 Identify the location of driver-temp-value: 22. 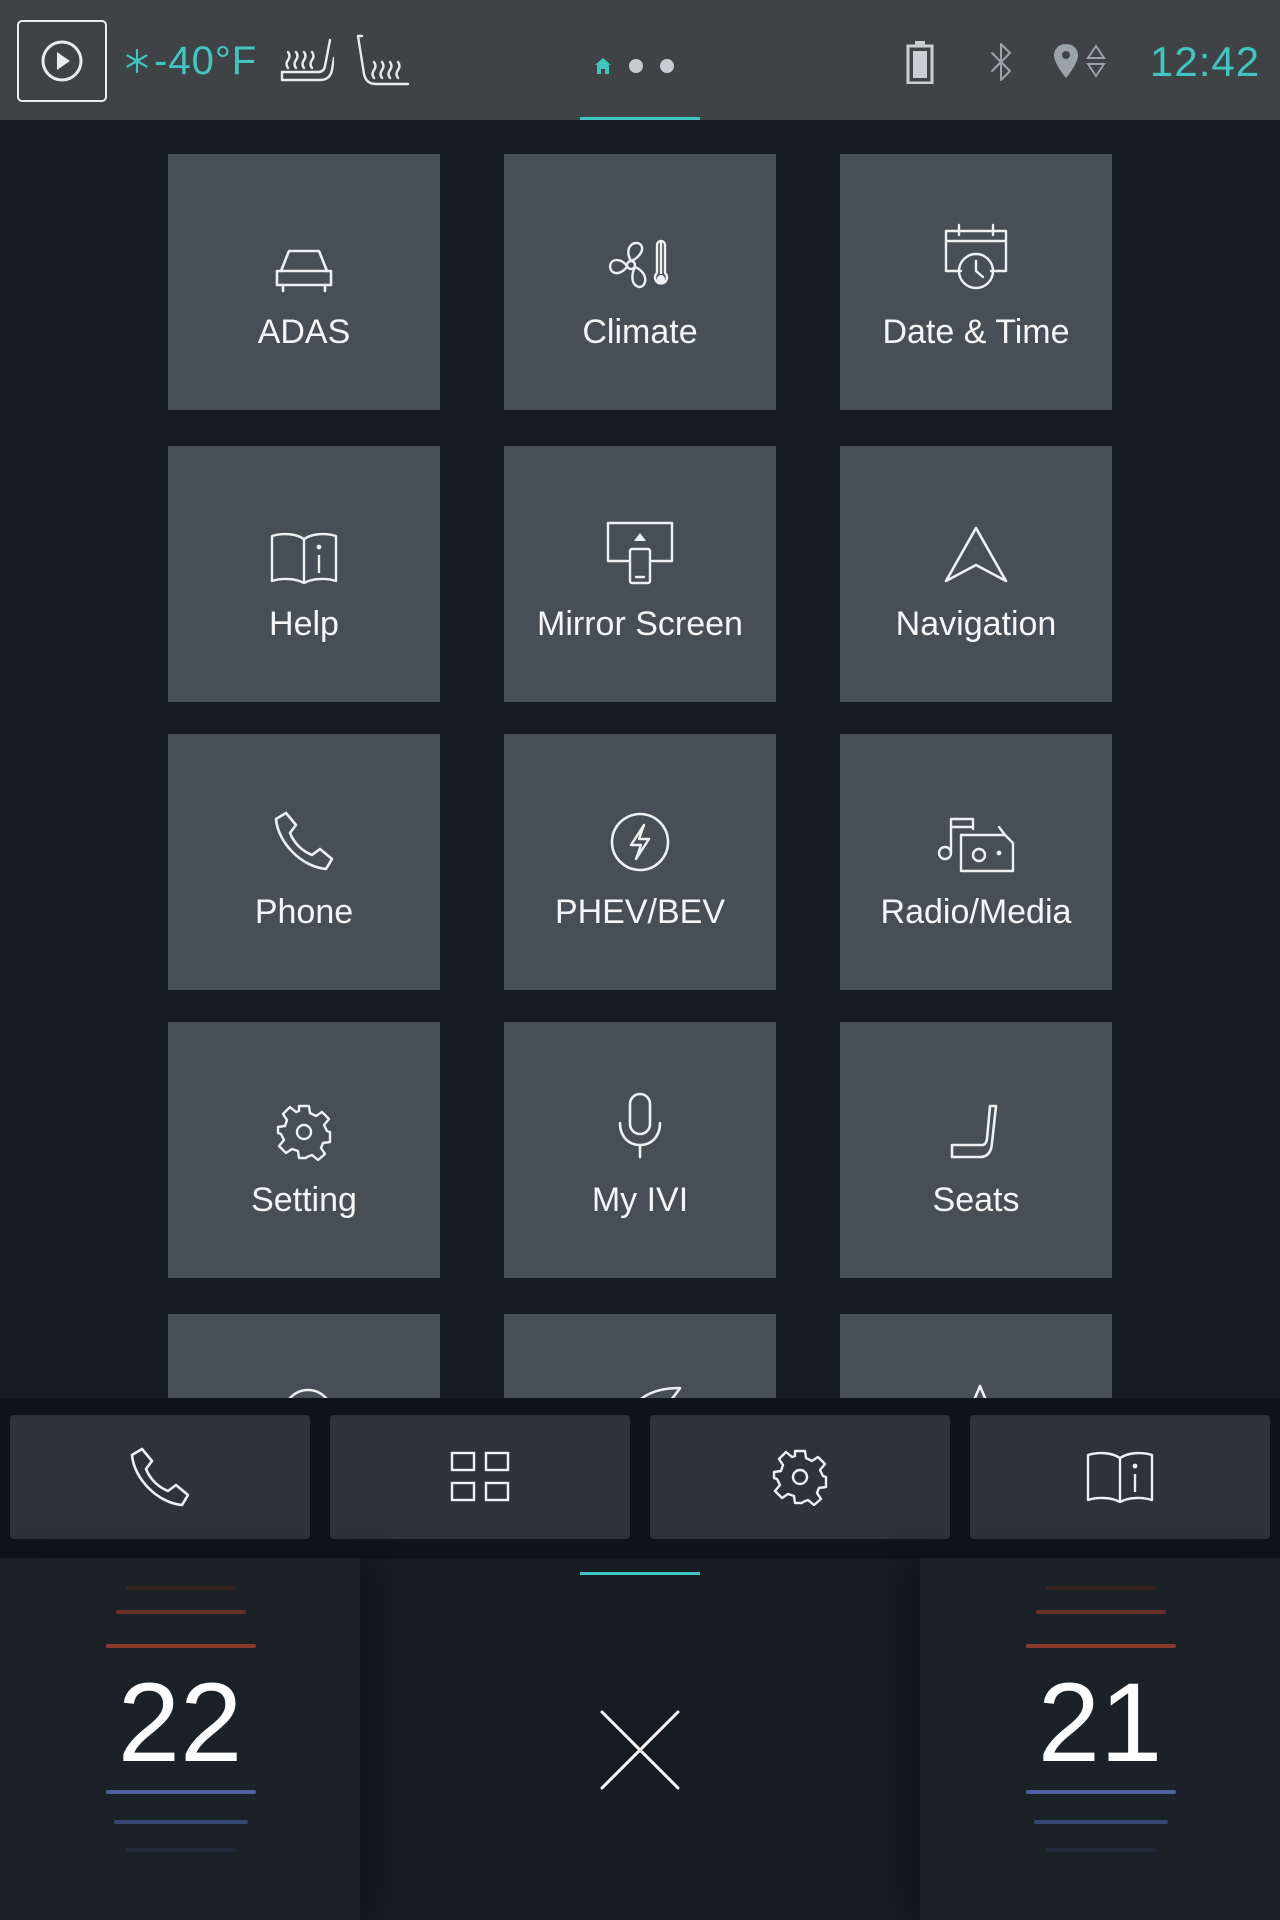
(180, 1722).